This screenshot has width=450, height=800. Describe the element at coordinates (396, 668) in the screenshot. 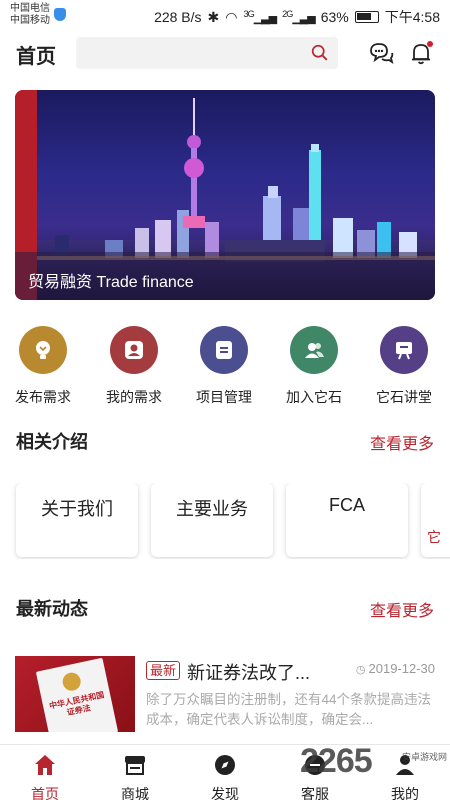

I see `news-date: 2019-12-30` at that location.